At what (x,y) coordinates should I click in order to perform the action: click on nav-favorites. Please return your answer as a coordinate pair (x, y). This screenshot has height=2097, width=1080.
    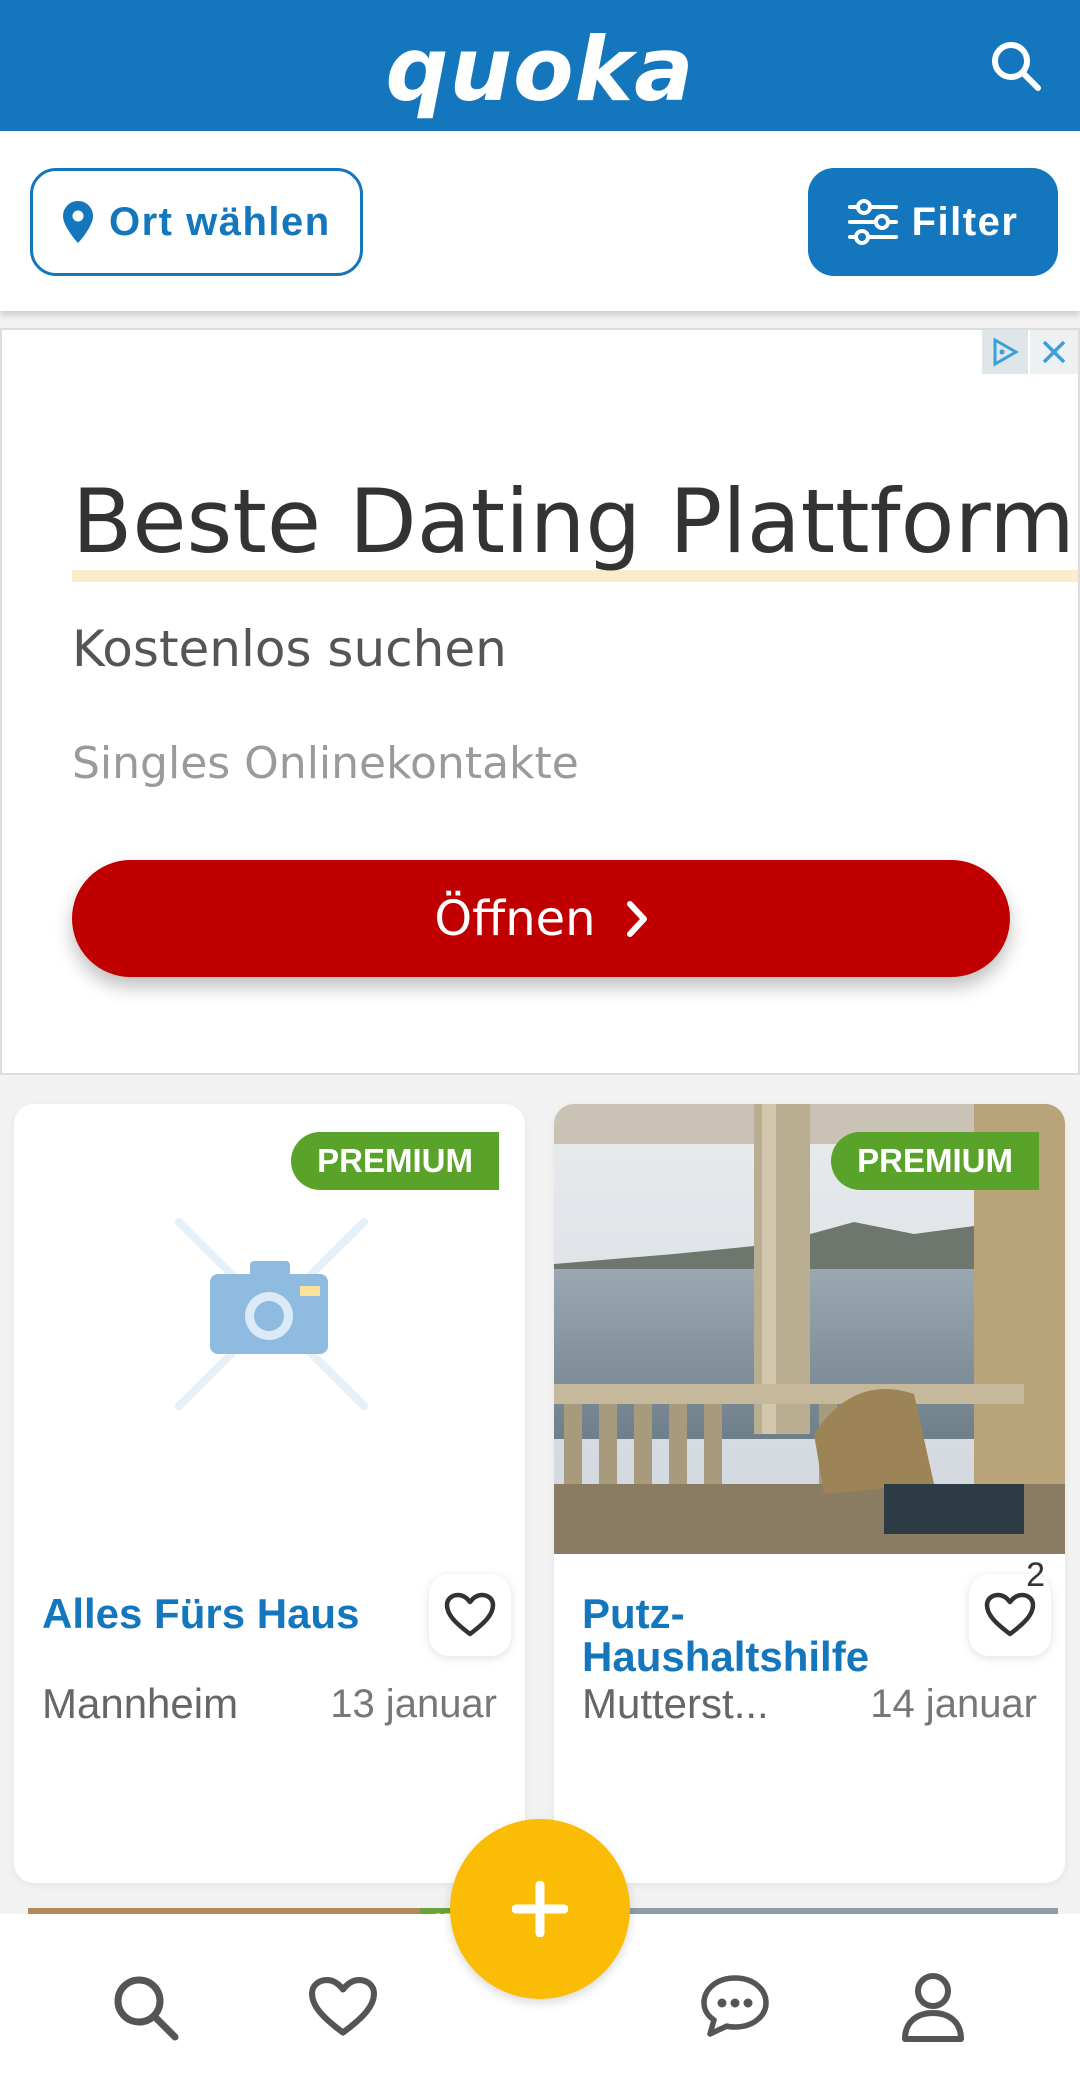
    Looking at the image, I should click on (343, 2007).